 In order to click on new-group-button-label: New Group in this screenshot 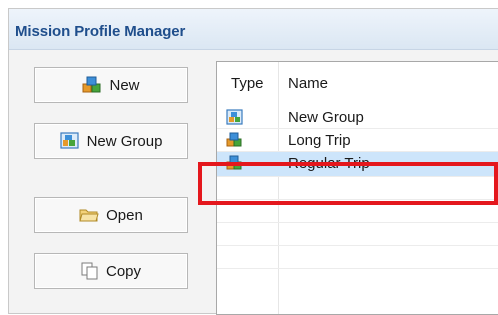, I will do `click(124, 141)`.